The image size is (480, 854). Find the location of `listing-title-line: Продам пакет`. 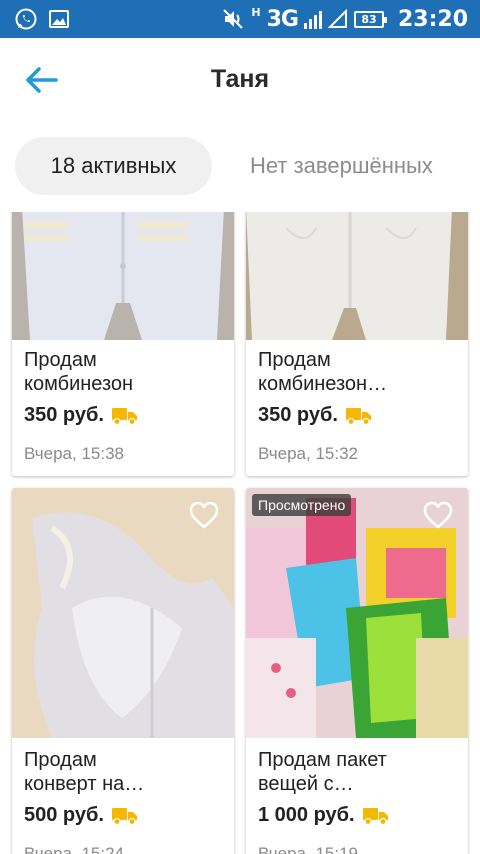

listing-title-line: Продам пакет is located at coordinates (322, 760).